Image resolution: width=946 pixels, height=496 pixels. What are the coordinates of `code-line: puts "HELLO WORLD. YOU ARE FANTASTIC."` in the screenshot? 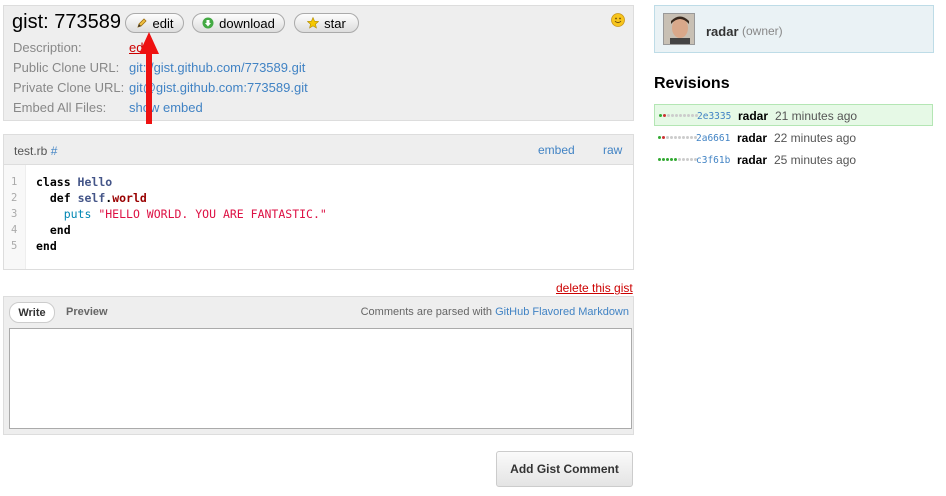 It's located at (181, 214).